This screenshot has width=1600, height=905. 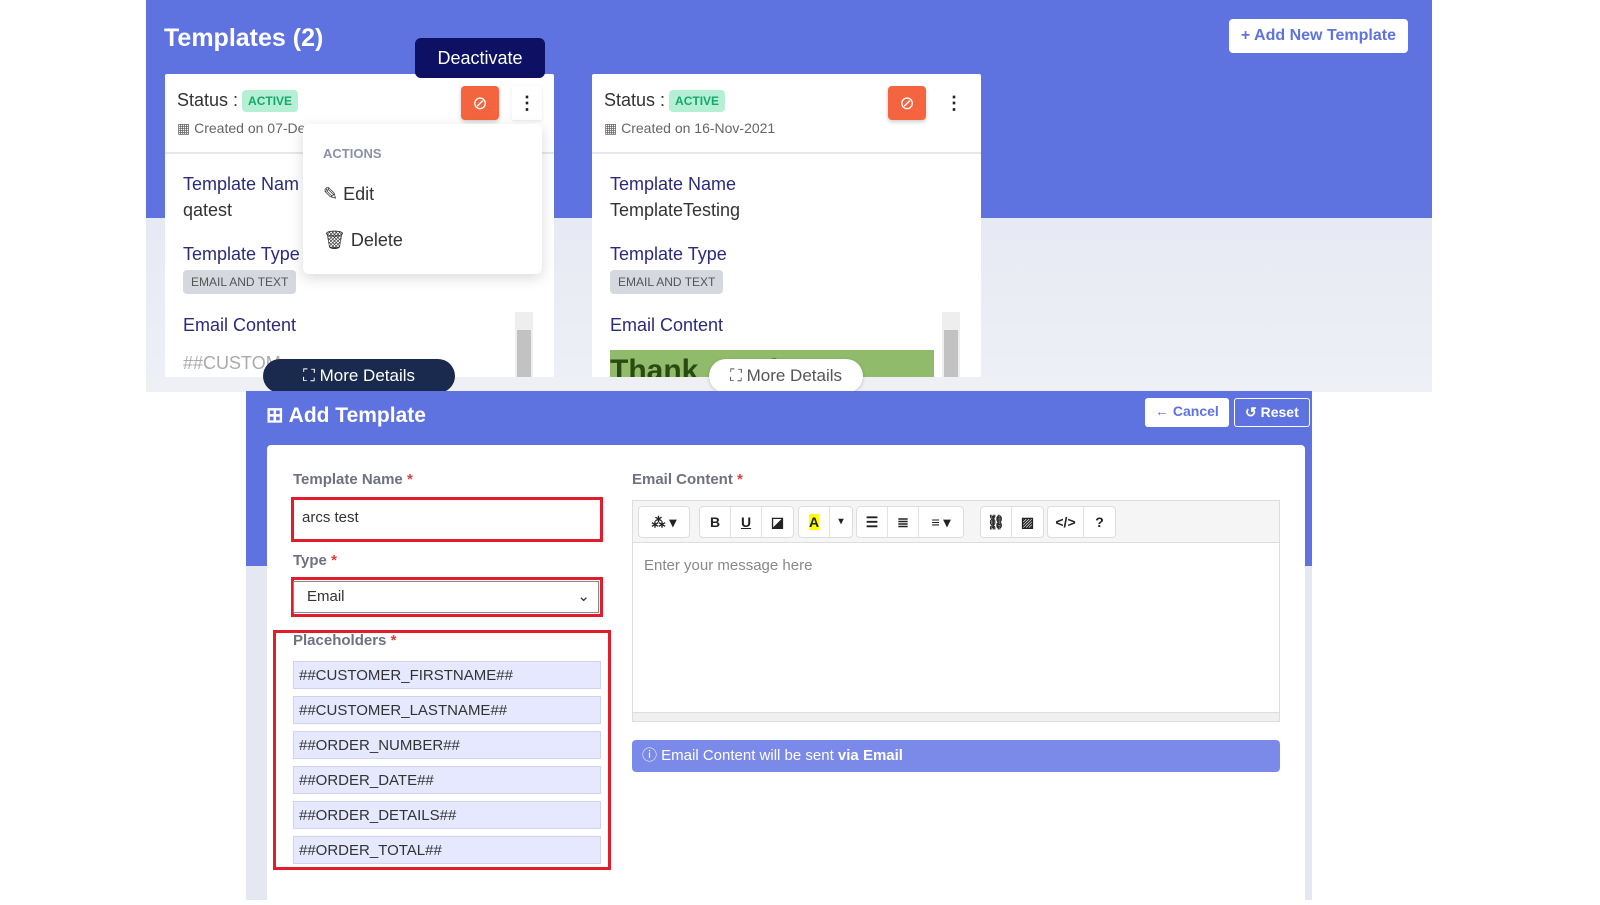 What do you see at coordinates (583, 596) in the screenshot?
I see `chevron-down-icon: ⌄` at bounding box center [583, 596].